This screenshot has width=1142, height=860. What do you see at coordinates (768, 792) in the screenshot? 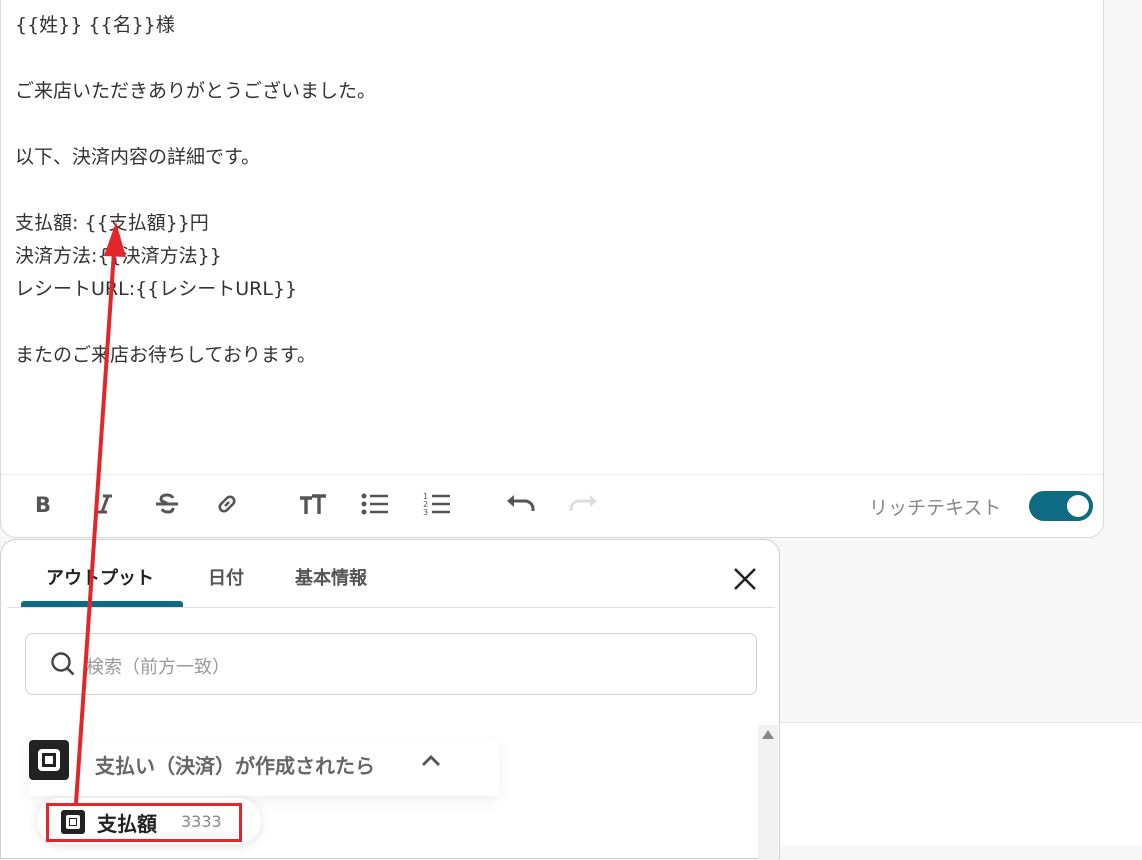
I see `scrollbar` at bounding box center [768, 792].